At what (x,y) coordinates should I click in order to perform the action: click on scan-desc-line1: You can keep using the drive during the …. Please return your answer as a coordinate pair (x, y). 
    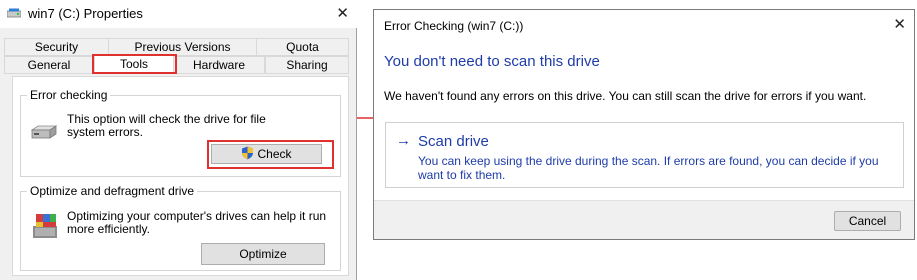
    Looking at the image, I should click on (648, 161).